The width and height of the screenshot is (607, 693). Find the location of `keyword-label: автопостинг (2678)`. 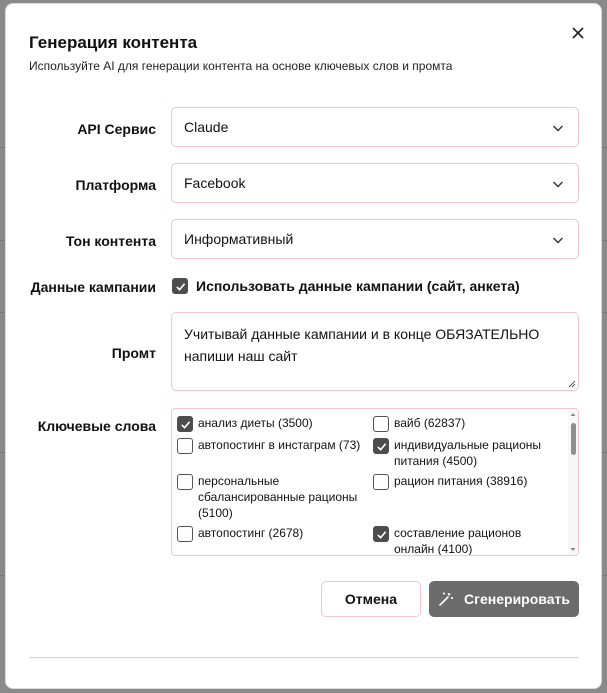

keyword-label: автопостинг (2678) is located at coordinates (251, 533).